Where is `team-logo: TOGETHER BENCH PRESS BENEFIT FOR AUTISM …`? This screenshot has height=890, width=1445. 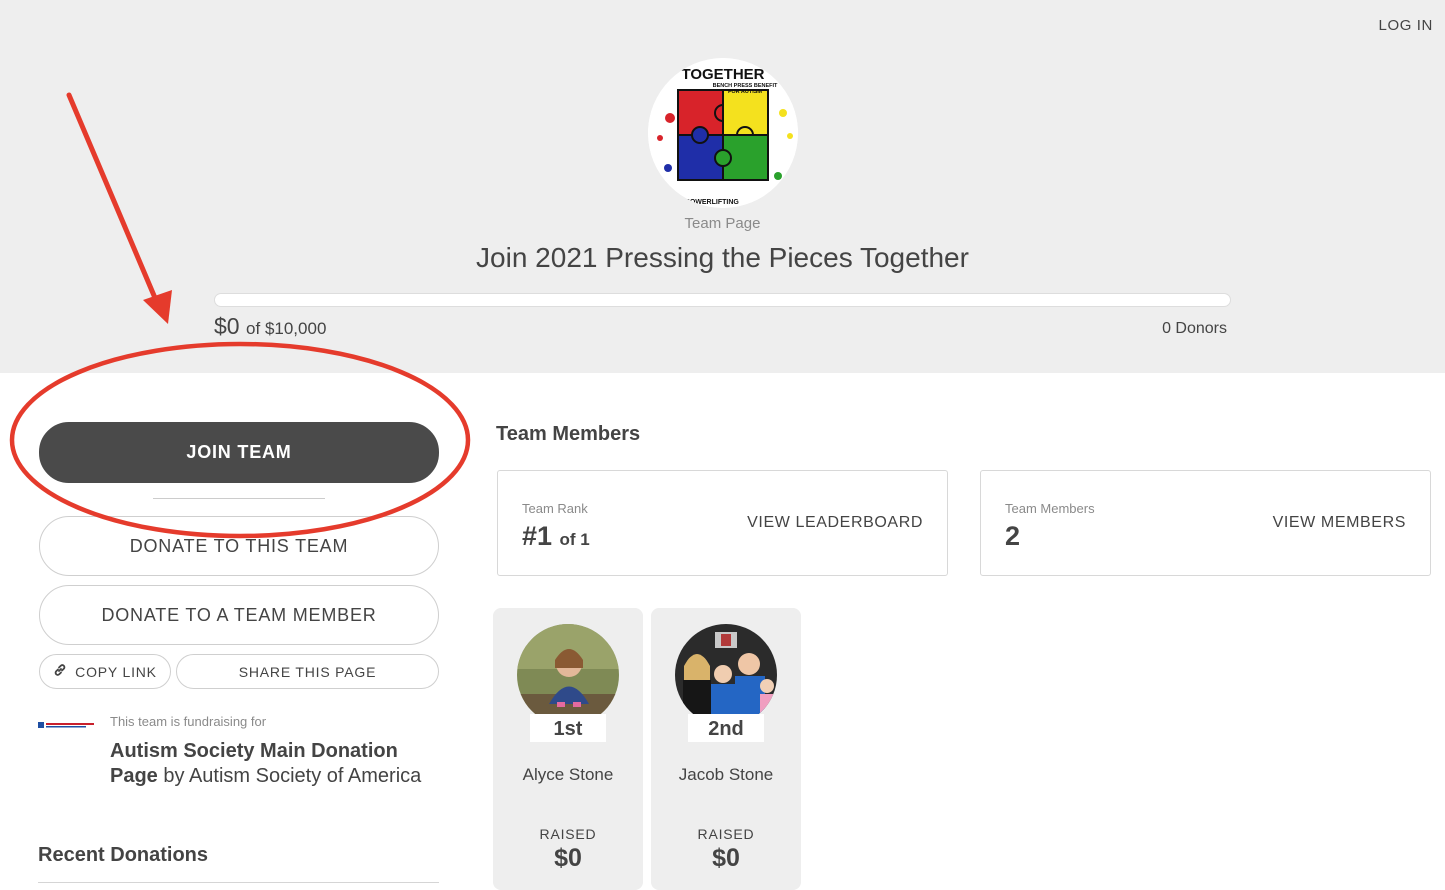
team-logo: TOGETHER BENCH PRESS BENEFIT FOR AUTISM … is located at coordinates (723, 133).